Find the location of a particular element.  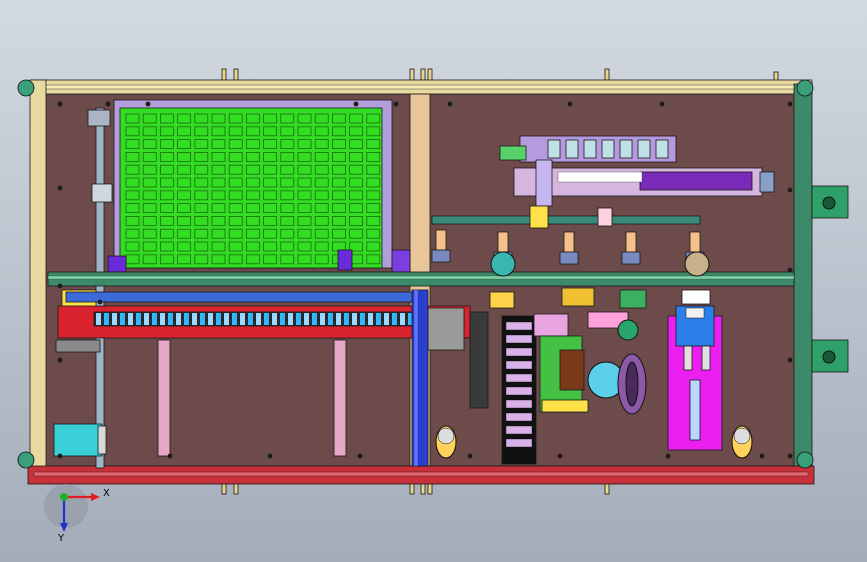

mechanism-base is located at coordinates (565, 406).